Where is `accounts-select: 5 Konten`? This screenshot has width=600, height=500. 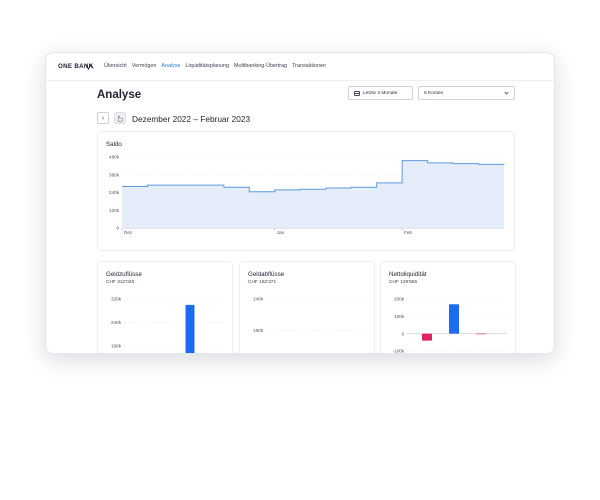 accounts-select: 5 Konten is located at coordinates (466, 93).